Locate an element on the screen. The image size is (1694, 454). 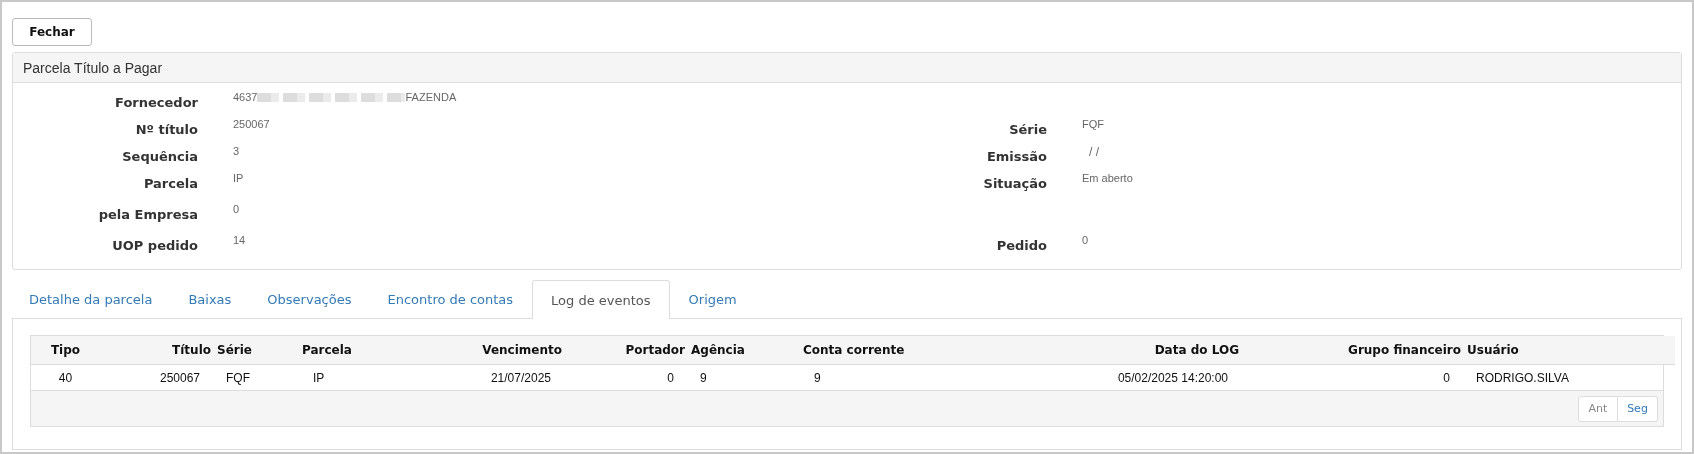
column-header: Data do LOG is located at coordinates (1121, 350).